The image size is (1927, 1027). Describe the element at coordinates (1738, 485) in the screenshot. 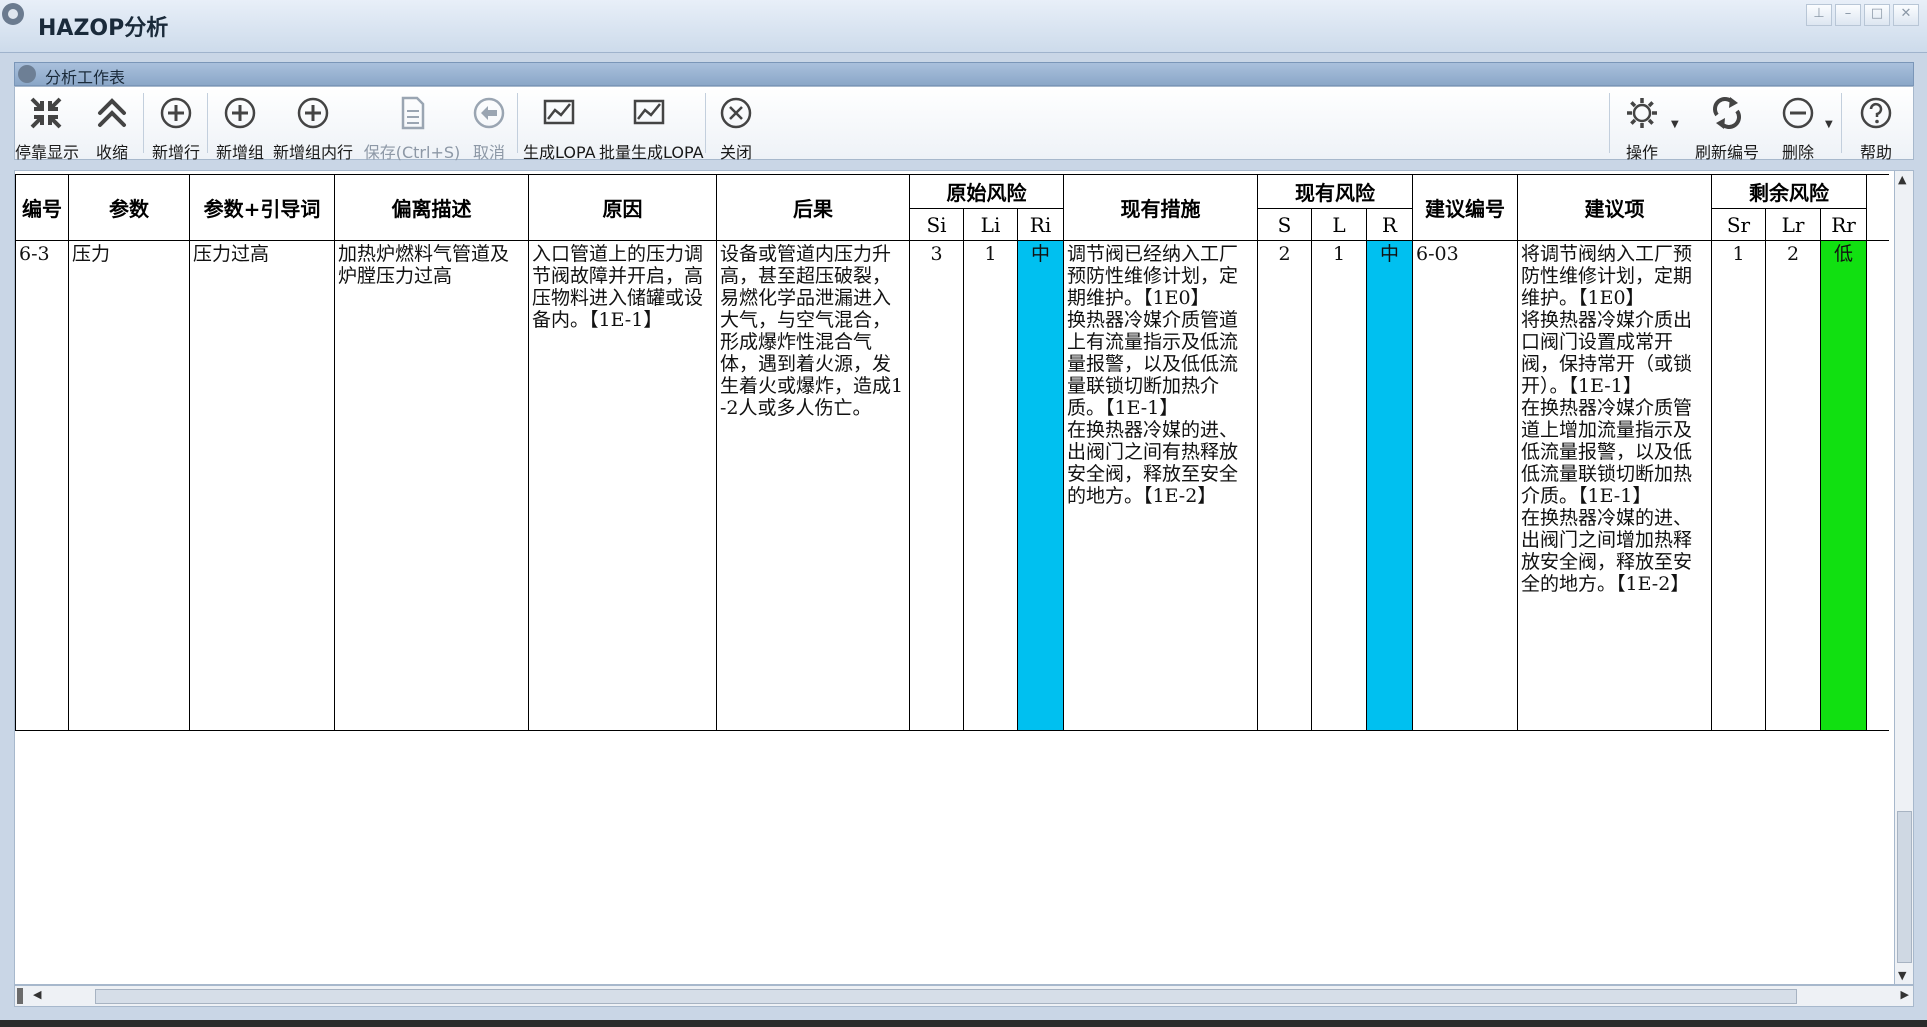

I see `cell-sr: 1` at that location.